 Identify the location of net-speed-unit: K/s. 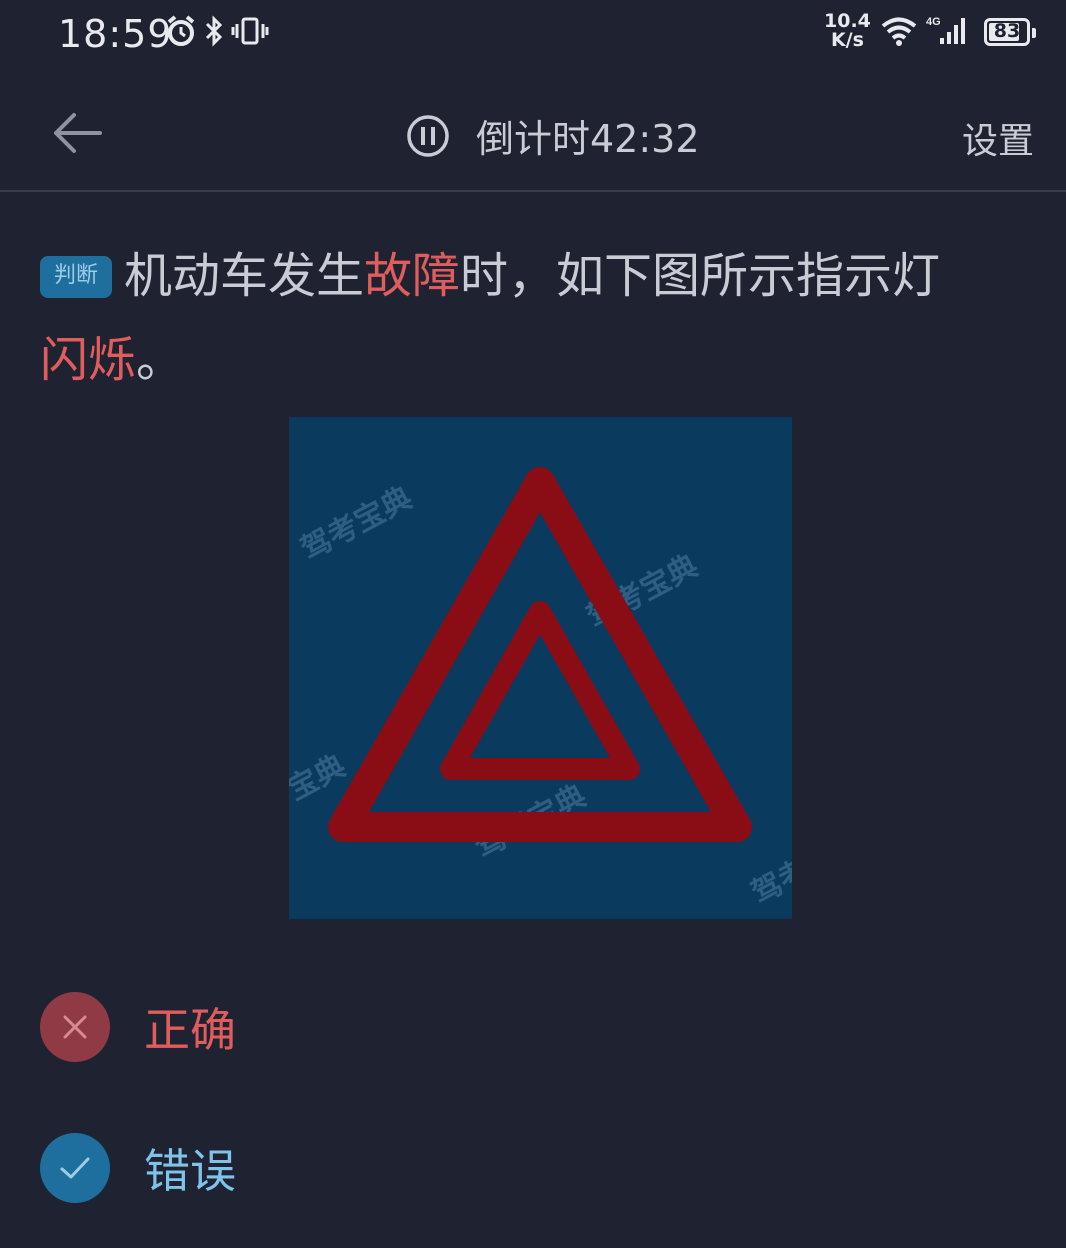
(847, 40).